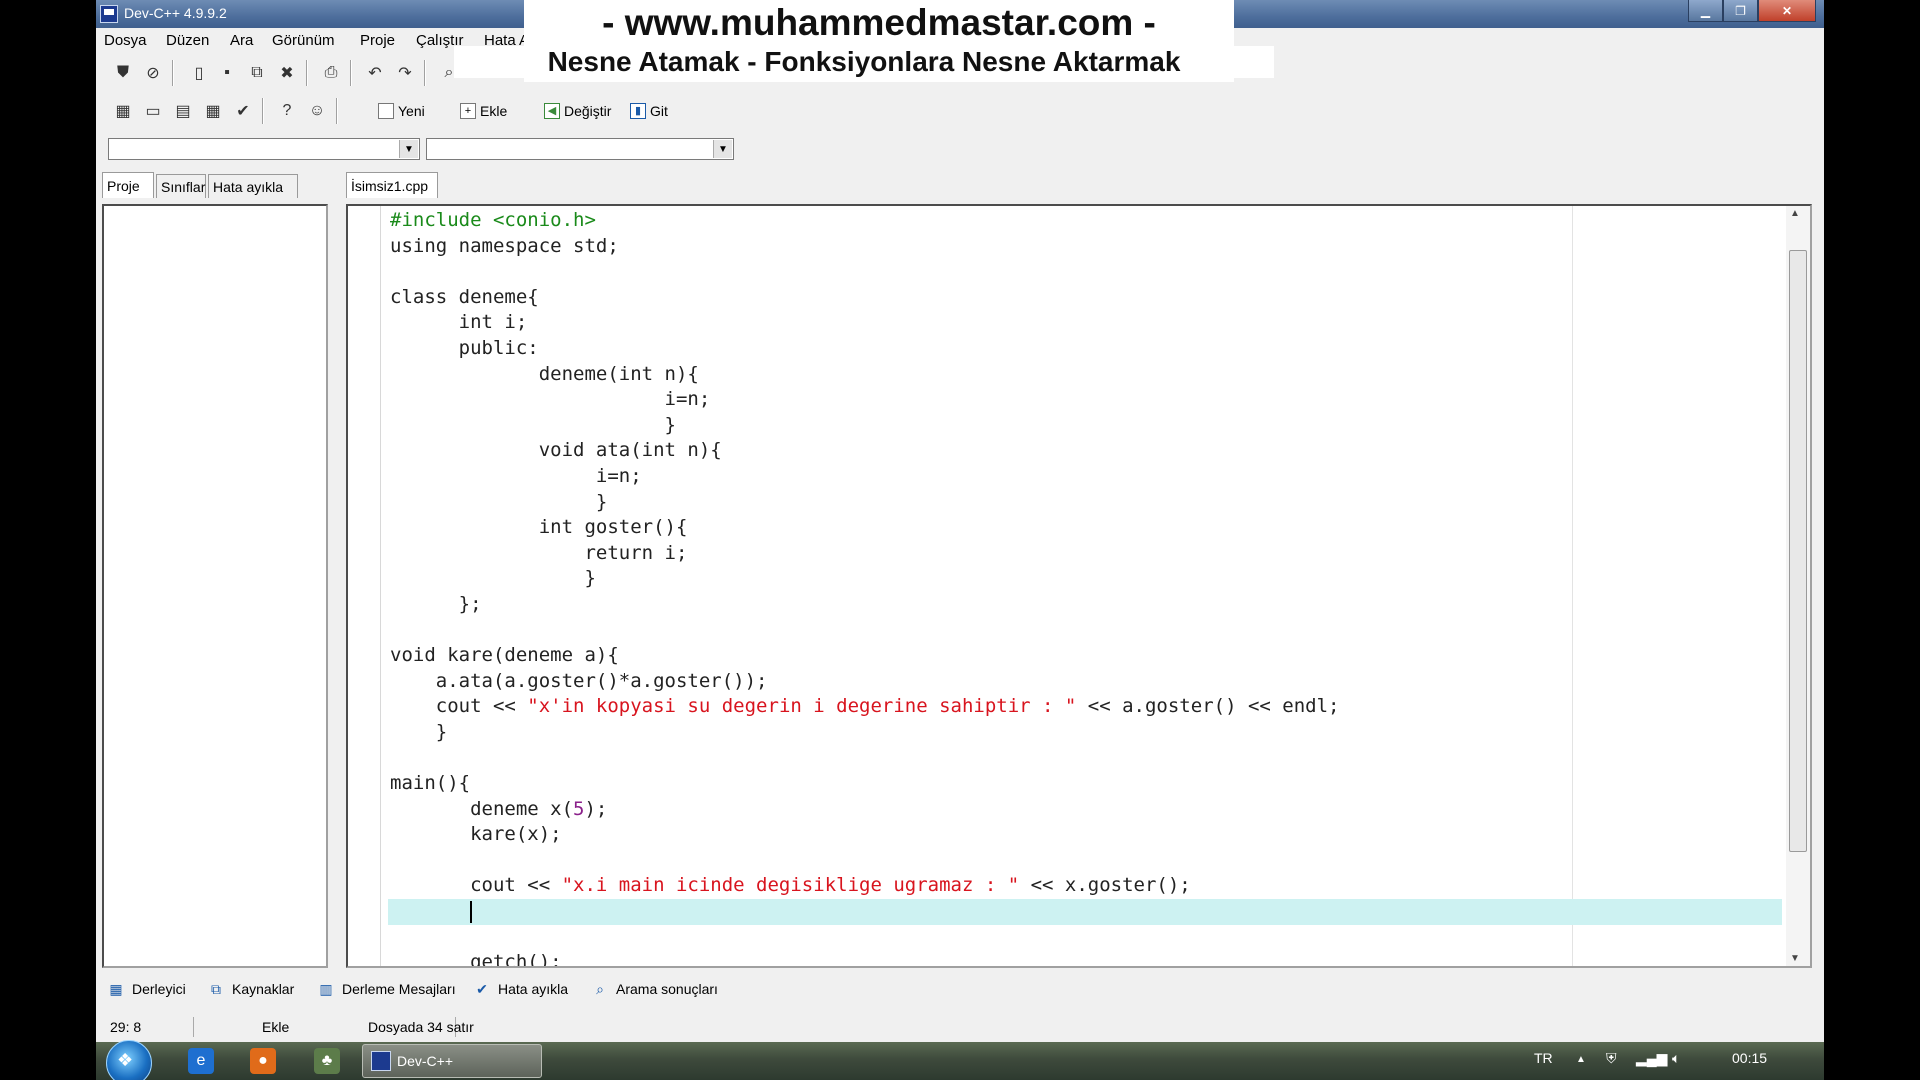 The height and width of the screenshot is (1080, 1920). What do you see at coordinates (1740, 11) in the screenshot?
I see `maximize-button: ❐` at bounding box center [1740, 11].